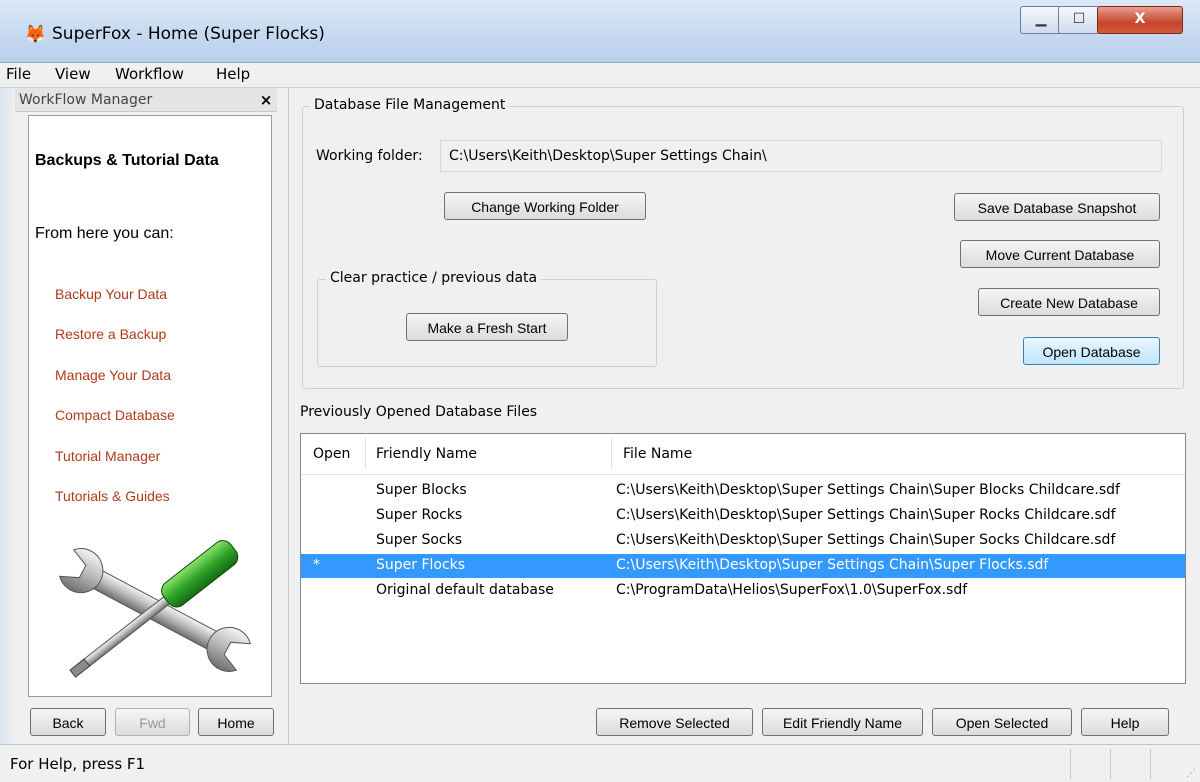 The height and width of the screenshot is (782, 1200). I want to click on cell-friendly-name: Super Socks, so click(419, 540).